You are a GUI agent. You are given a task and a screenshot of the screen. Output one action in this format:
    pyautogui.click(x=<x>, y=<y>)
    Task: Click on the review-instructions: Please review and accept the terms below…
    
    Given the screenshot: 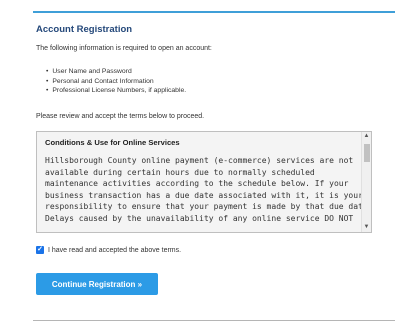 What is the action you would take?
    pyautogui.click(x=120, y=116)
    